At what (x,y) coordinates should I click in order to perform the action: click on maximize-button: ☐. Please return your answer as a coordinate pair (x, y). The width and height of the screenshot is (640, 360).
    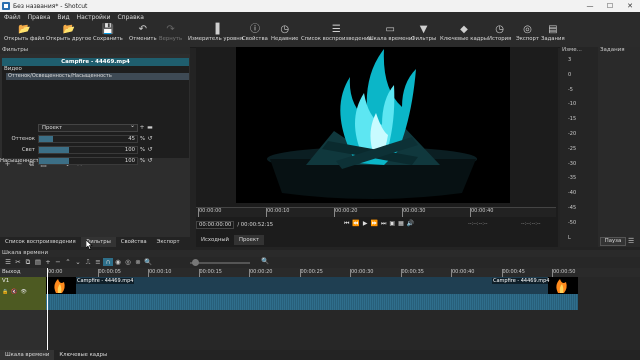
    Looking at the image, I should click on (610, 6).